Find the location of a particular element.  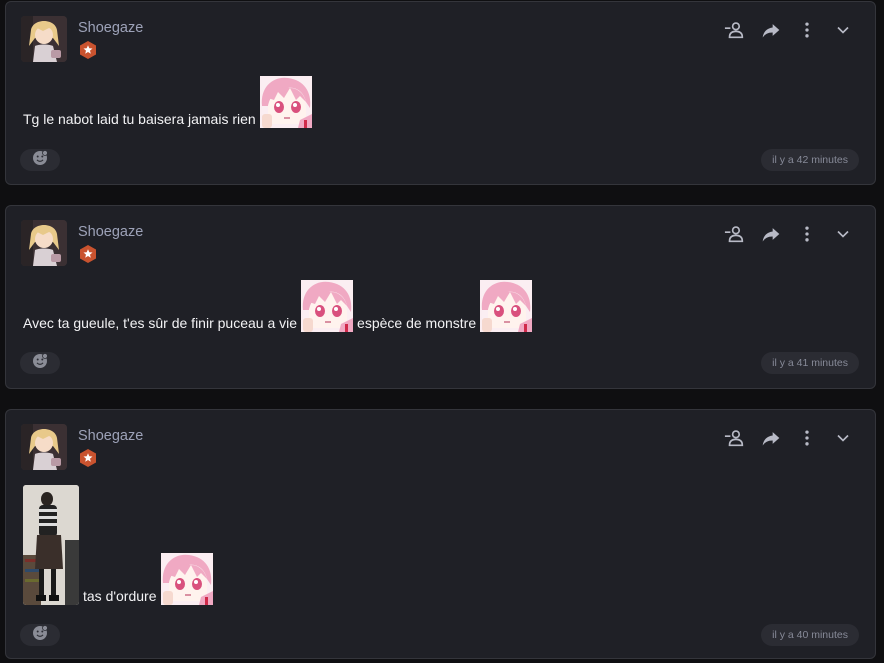

post-text: tas d'ordure is located at coordinates (120, 596).